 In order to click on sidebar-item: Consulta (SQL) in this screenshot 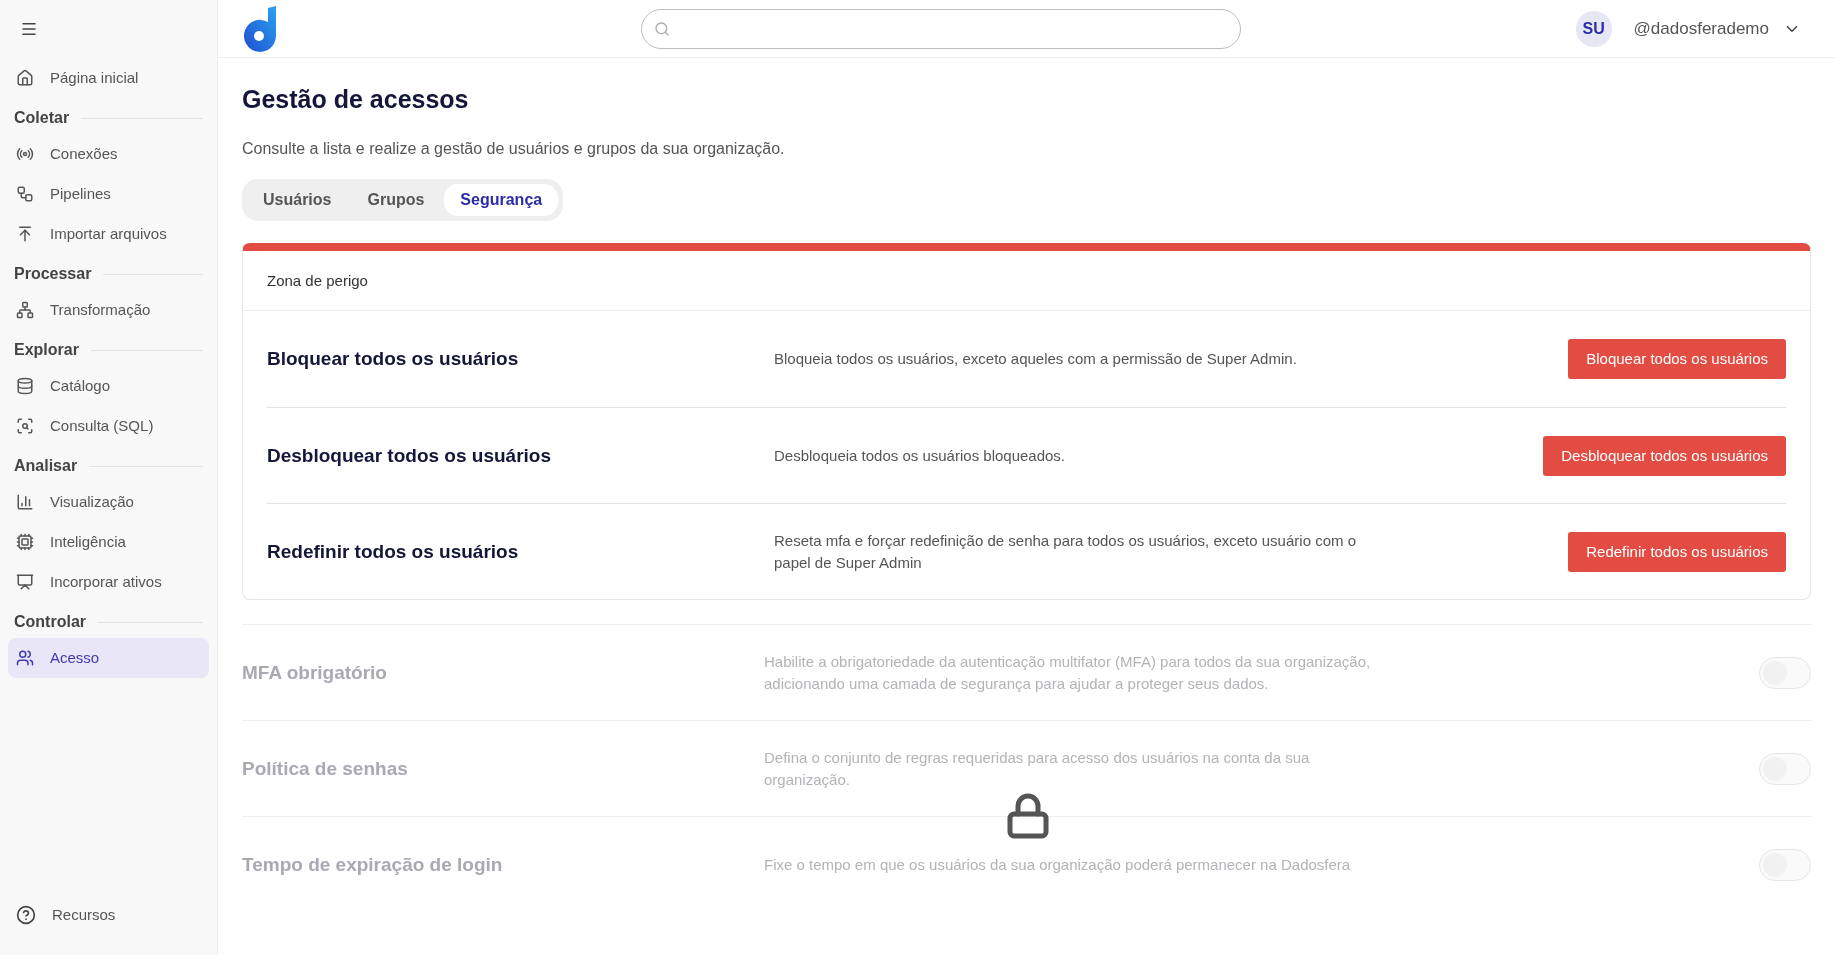, I will do `click(108, 426)`.